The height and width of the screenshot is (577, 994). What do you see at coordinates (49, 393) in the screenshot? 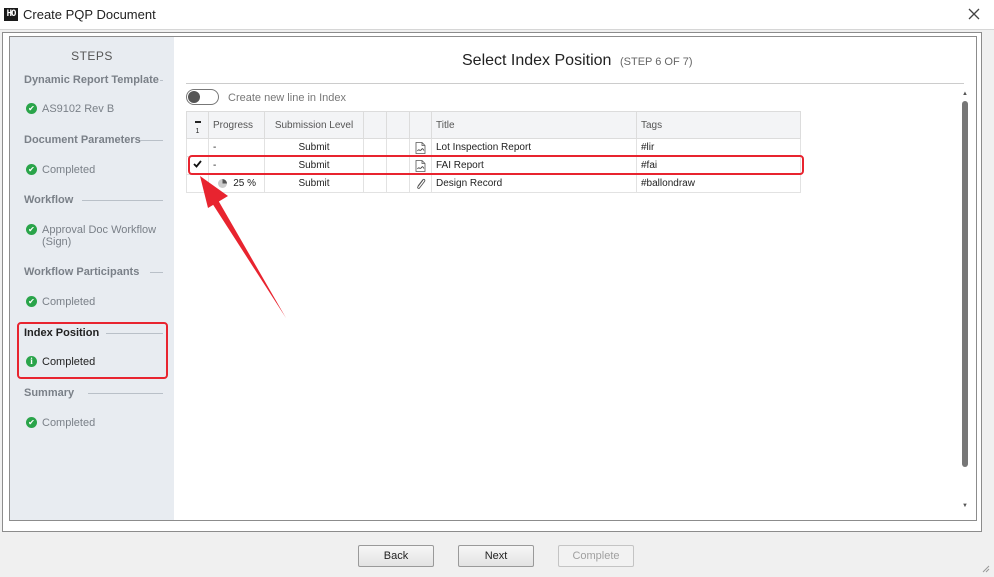
I see `step-title-summary: Summary` at bounding box center [49, 393].